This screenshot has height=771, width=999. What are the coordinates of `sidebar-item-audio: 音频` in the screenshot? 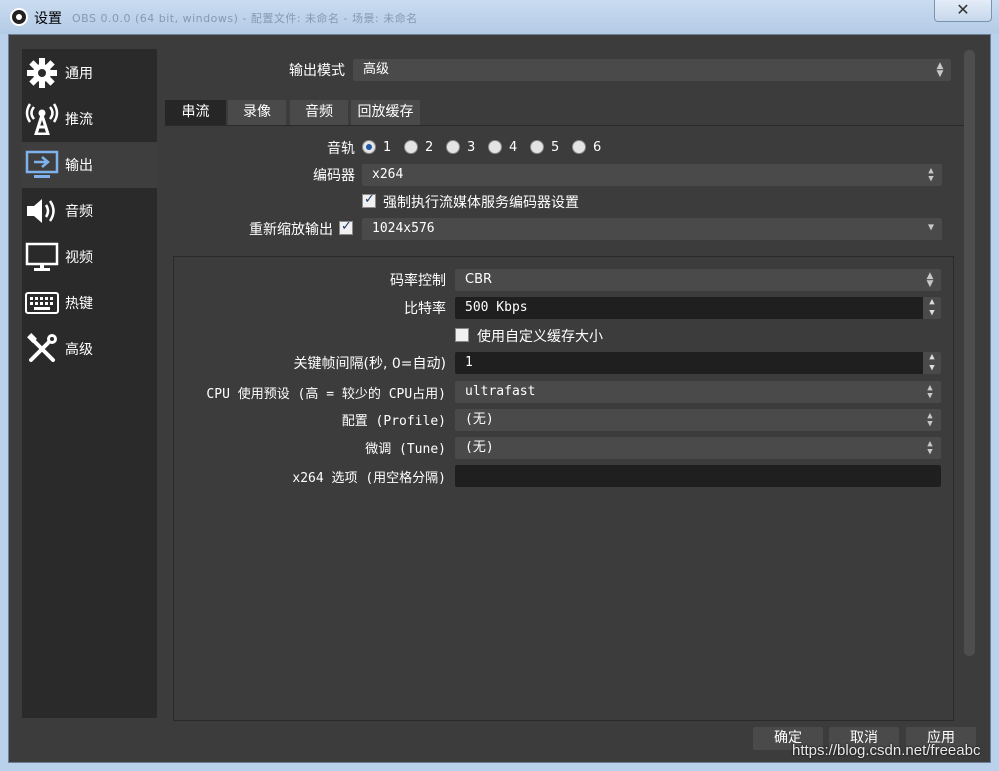 It's located at (89, 211).